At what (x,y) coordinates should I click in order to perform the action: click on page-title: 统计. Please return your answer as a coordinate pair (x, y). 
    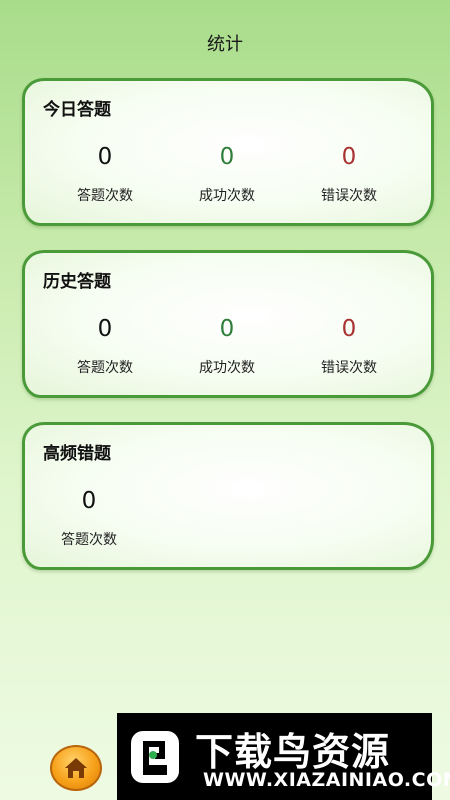
    Looking at the image, I should click on (225, 44).